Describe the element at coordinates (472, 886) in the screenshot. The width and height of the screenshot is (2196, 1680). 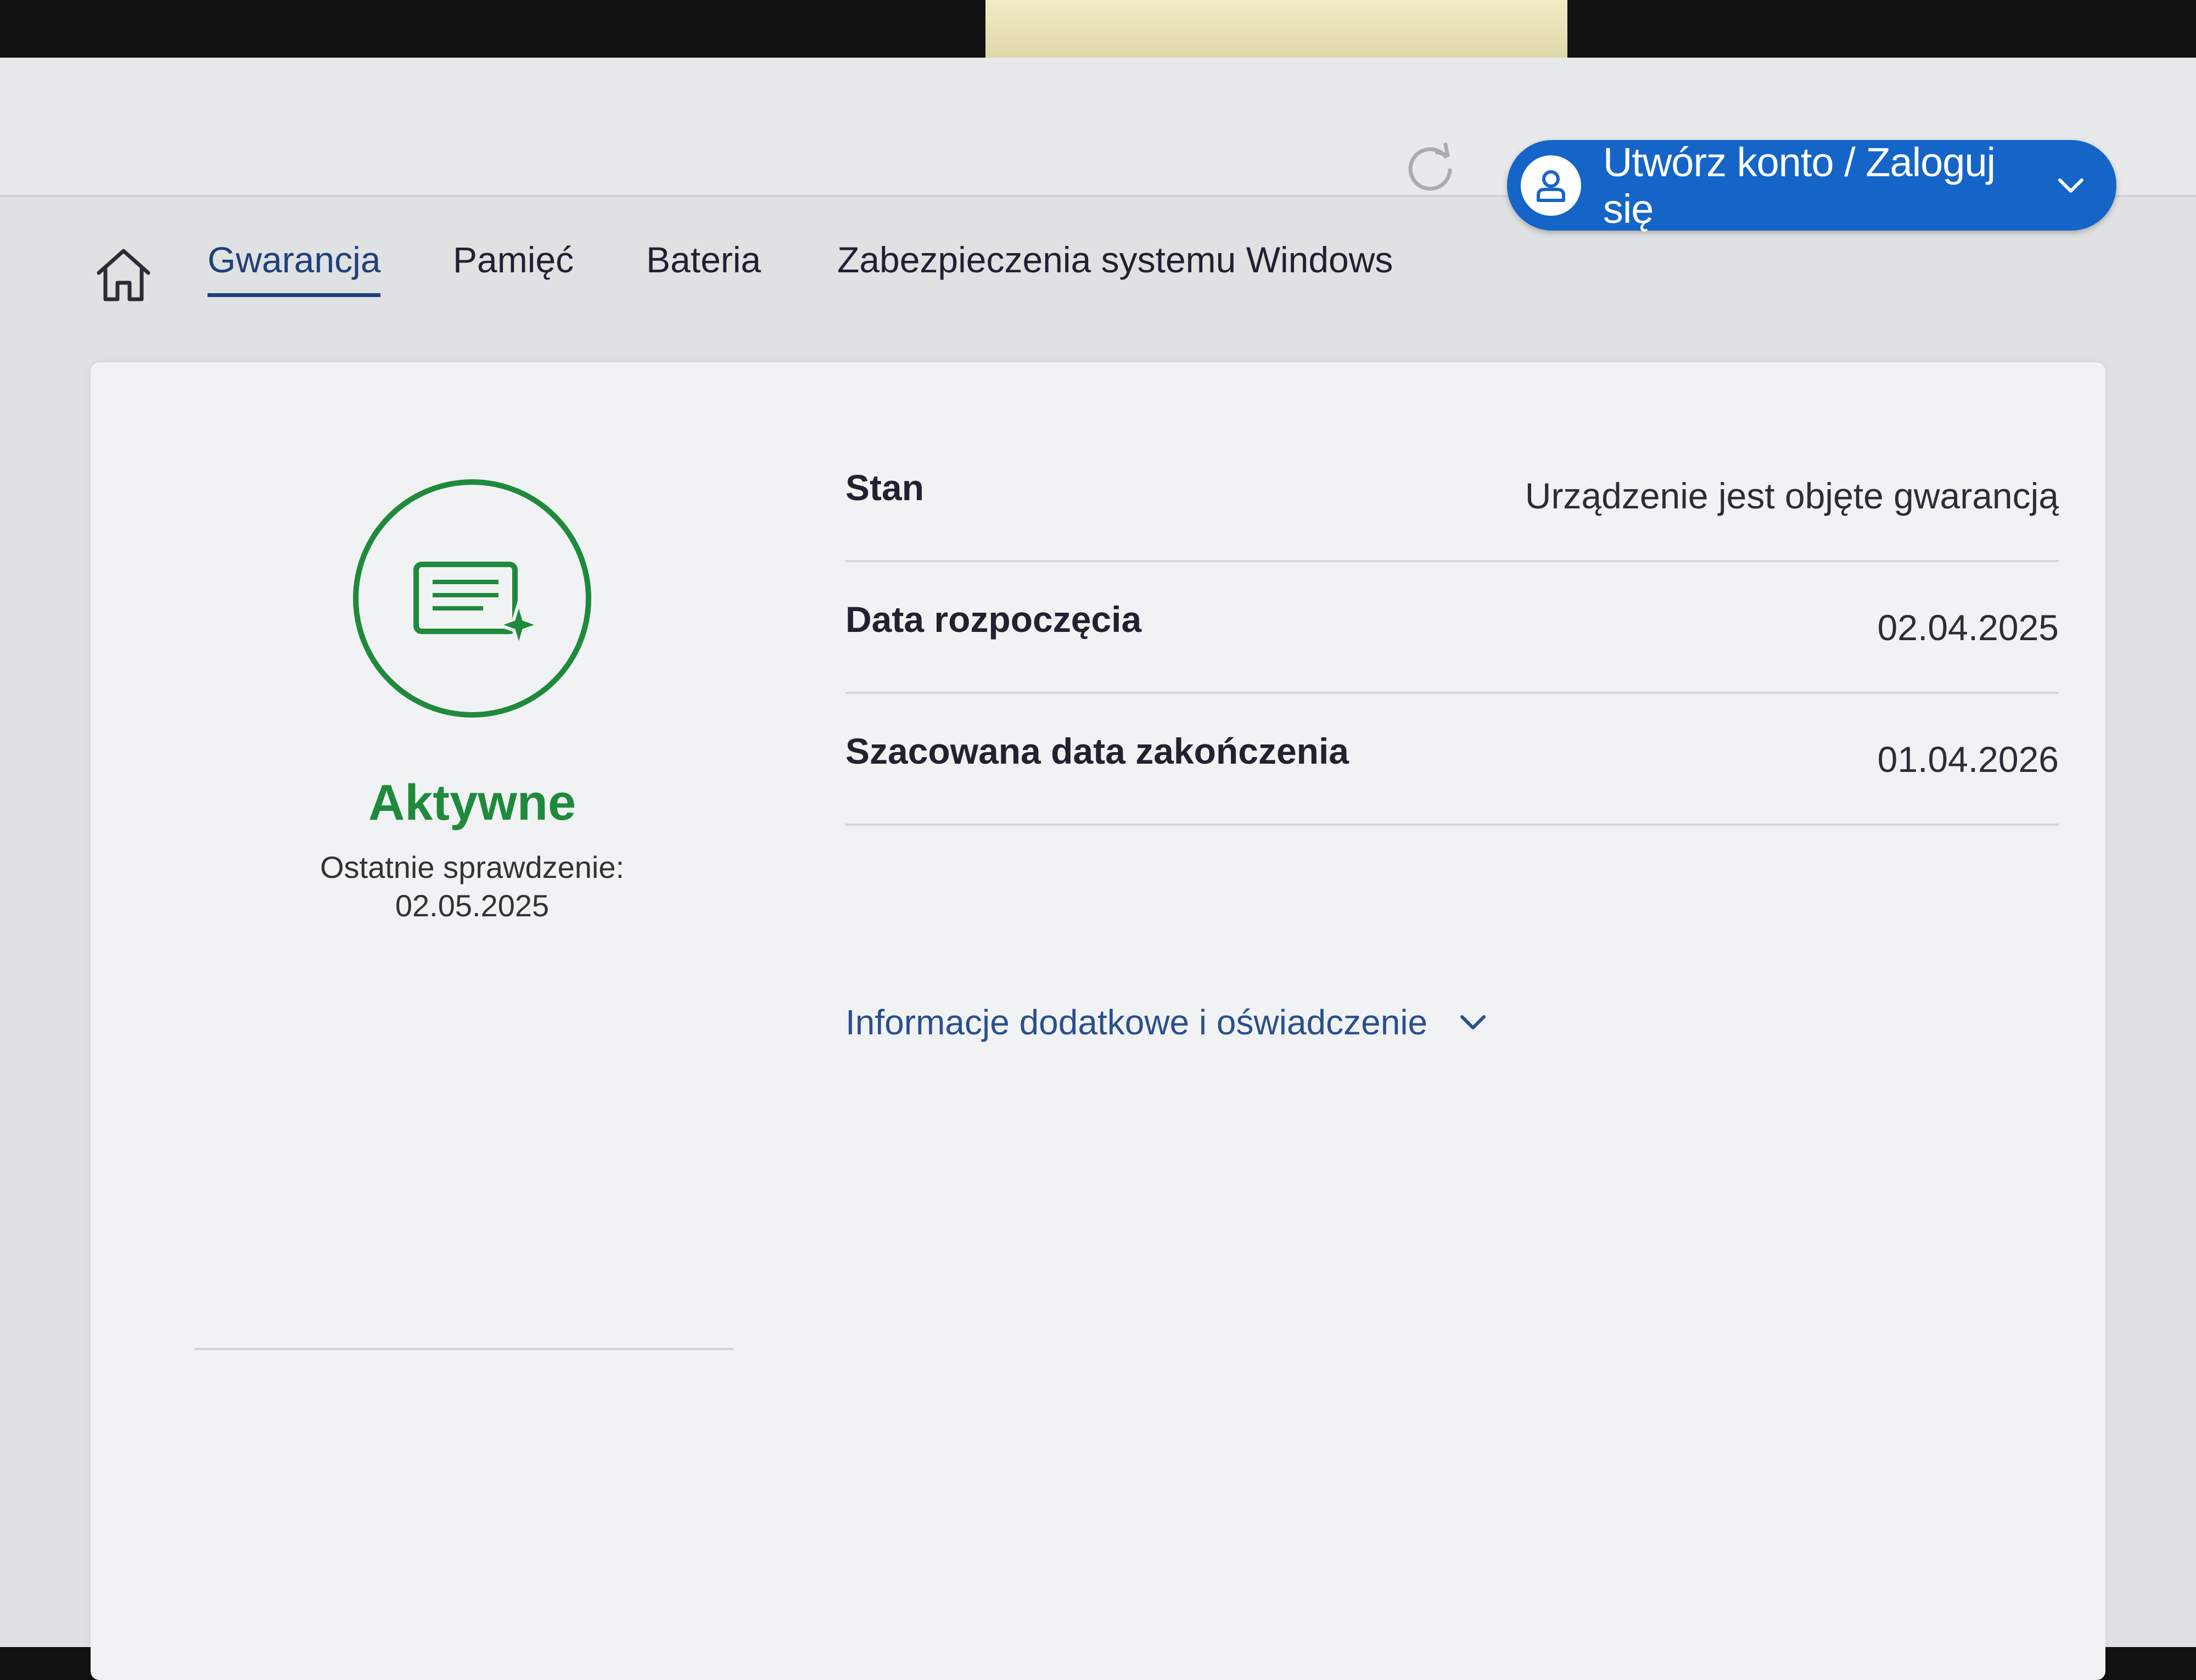
I see `last-check: Ostatnie sprawdzenie: 02.05.2025` at that location.